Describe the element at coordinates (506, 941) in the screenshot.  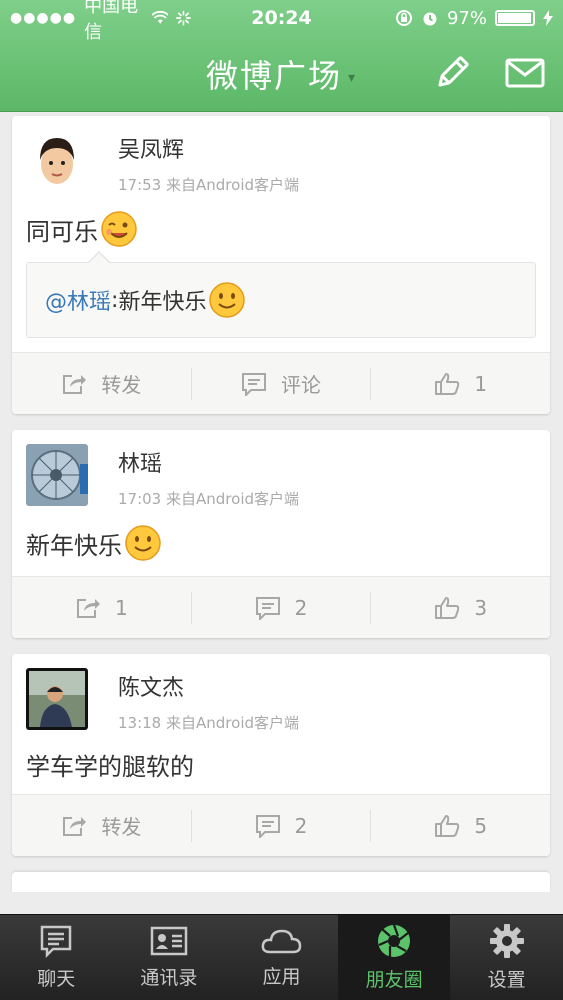
I see `gear-icon` at that location.